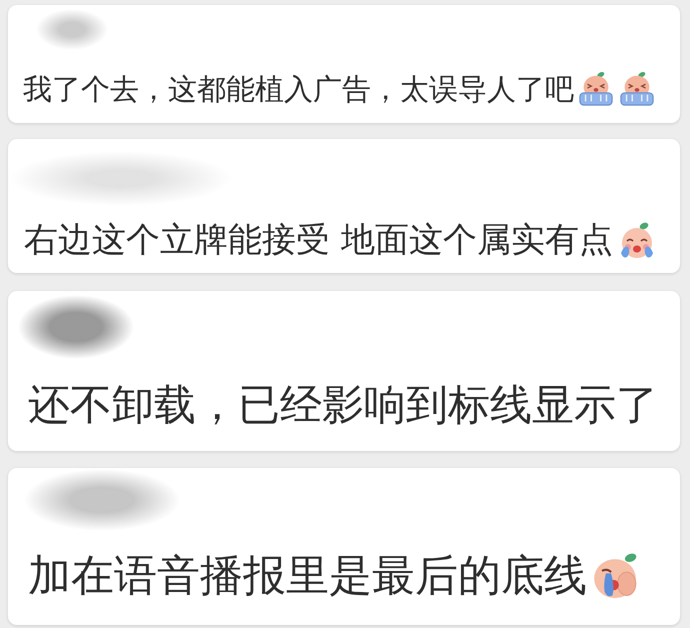  I want to click on comment-text: 还不卸载，已经影响到标线显示了, so click(343, 405).